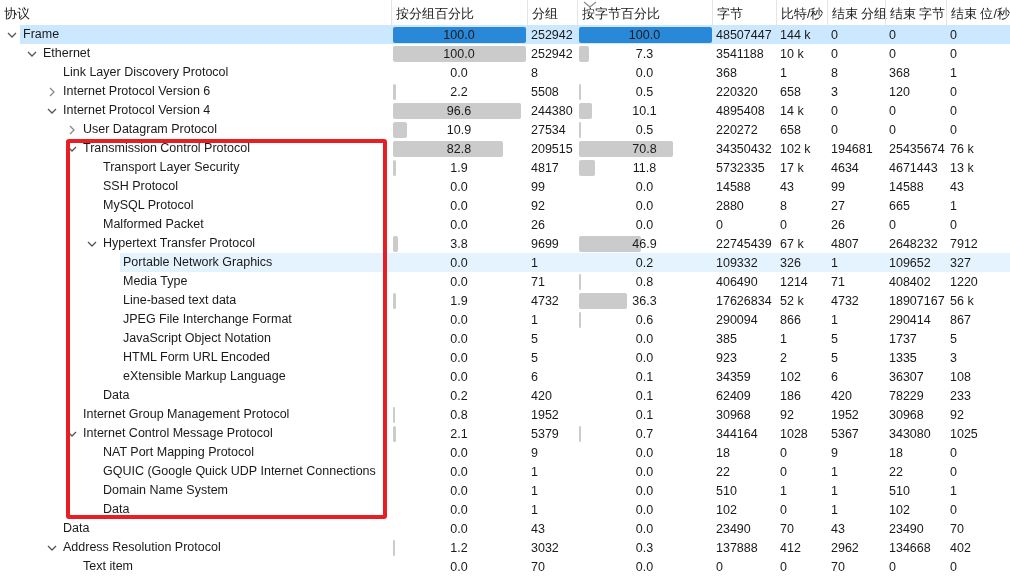 Image resolution: width=1010 pixels, height=576 pixels. Describe the element at coordinates (644, 433) in the screenshot. I see `table-cell: 0.7` at that location.